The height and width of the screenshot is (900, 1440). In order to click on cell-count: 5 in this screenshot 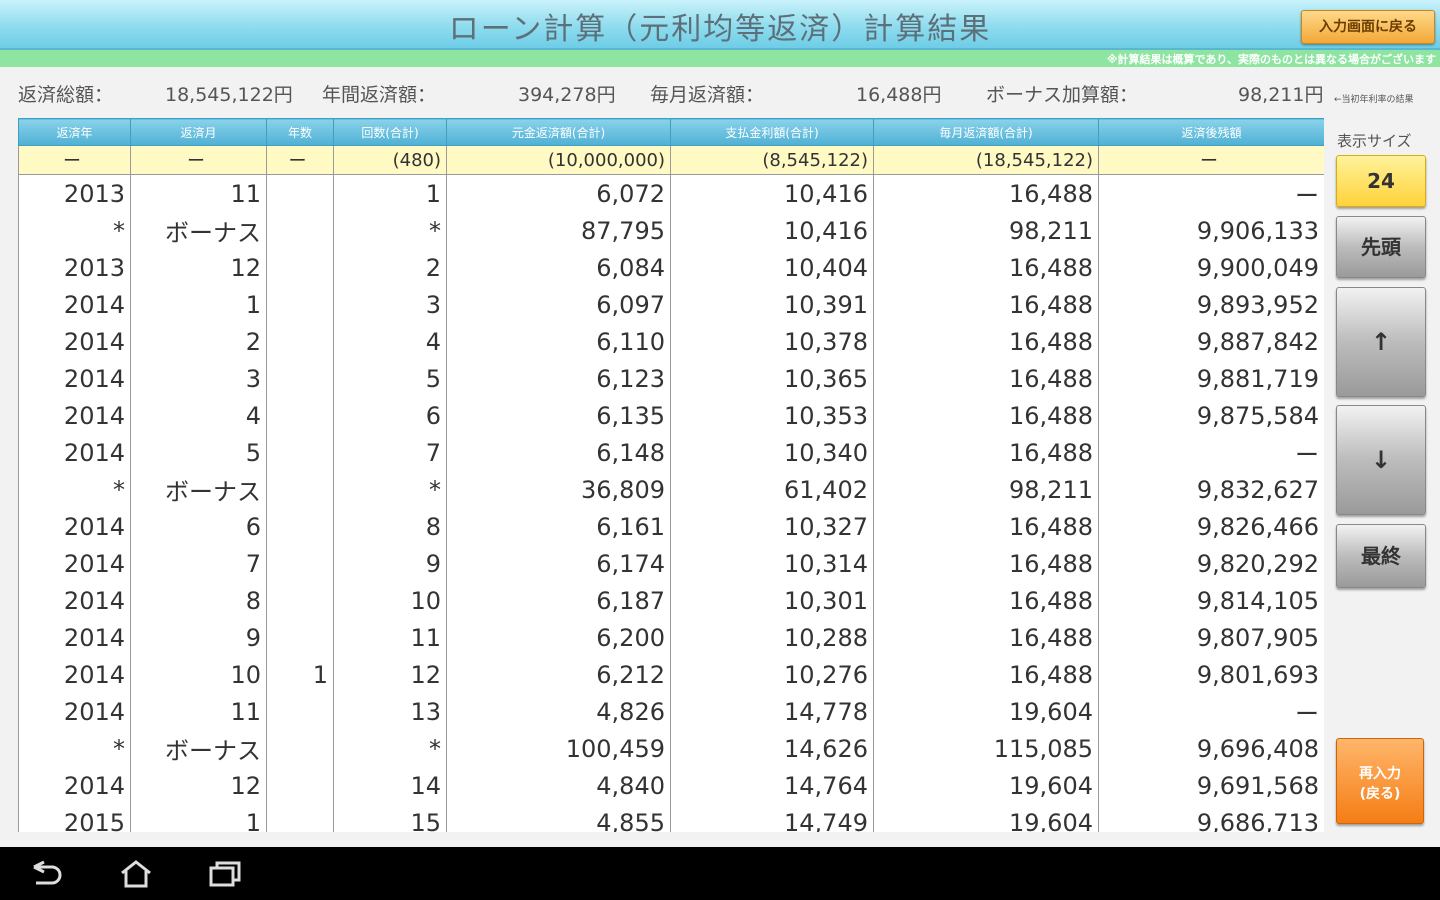, I will do `click(390, 378)`.